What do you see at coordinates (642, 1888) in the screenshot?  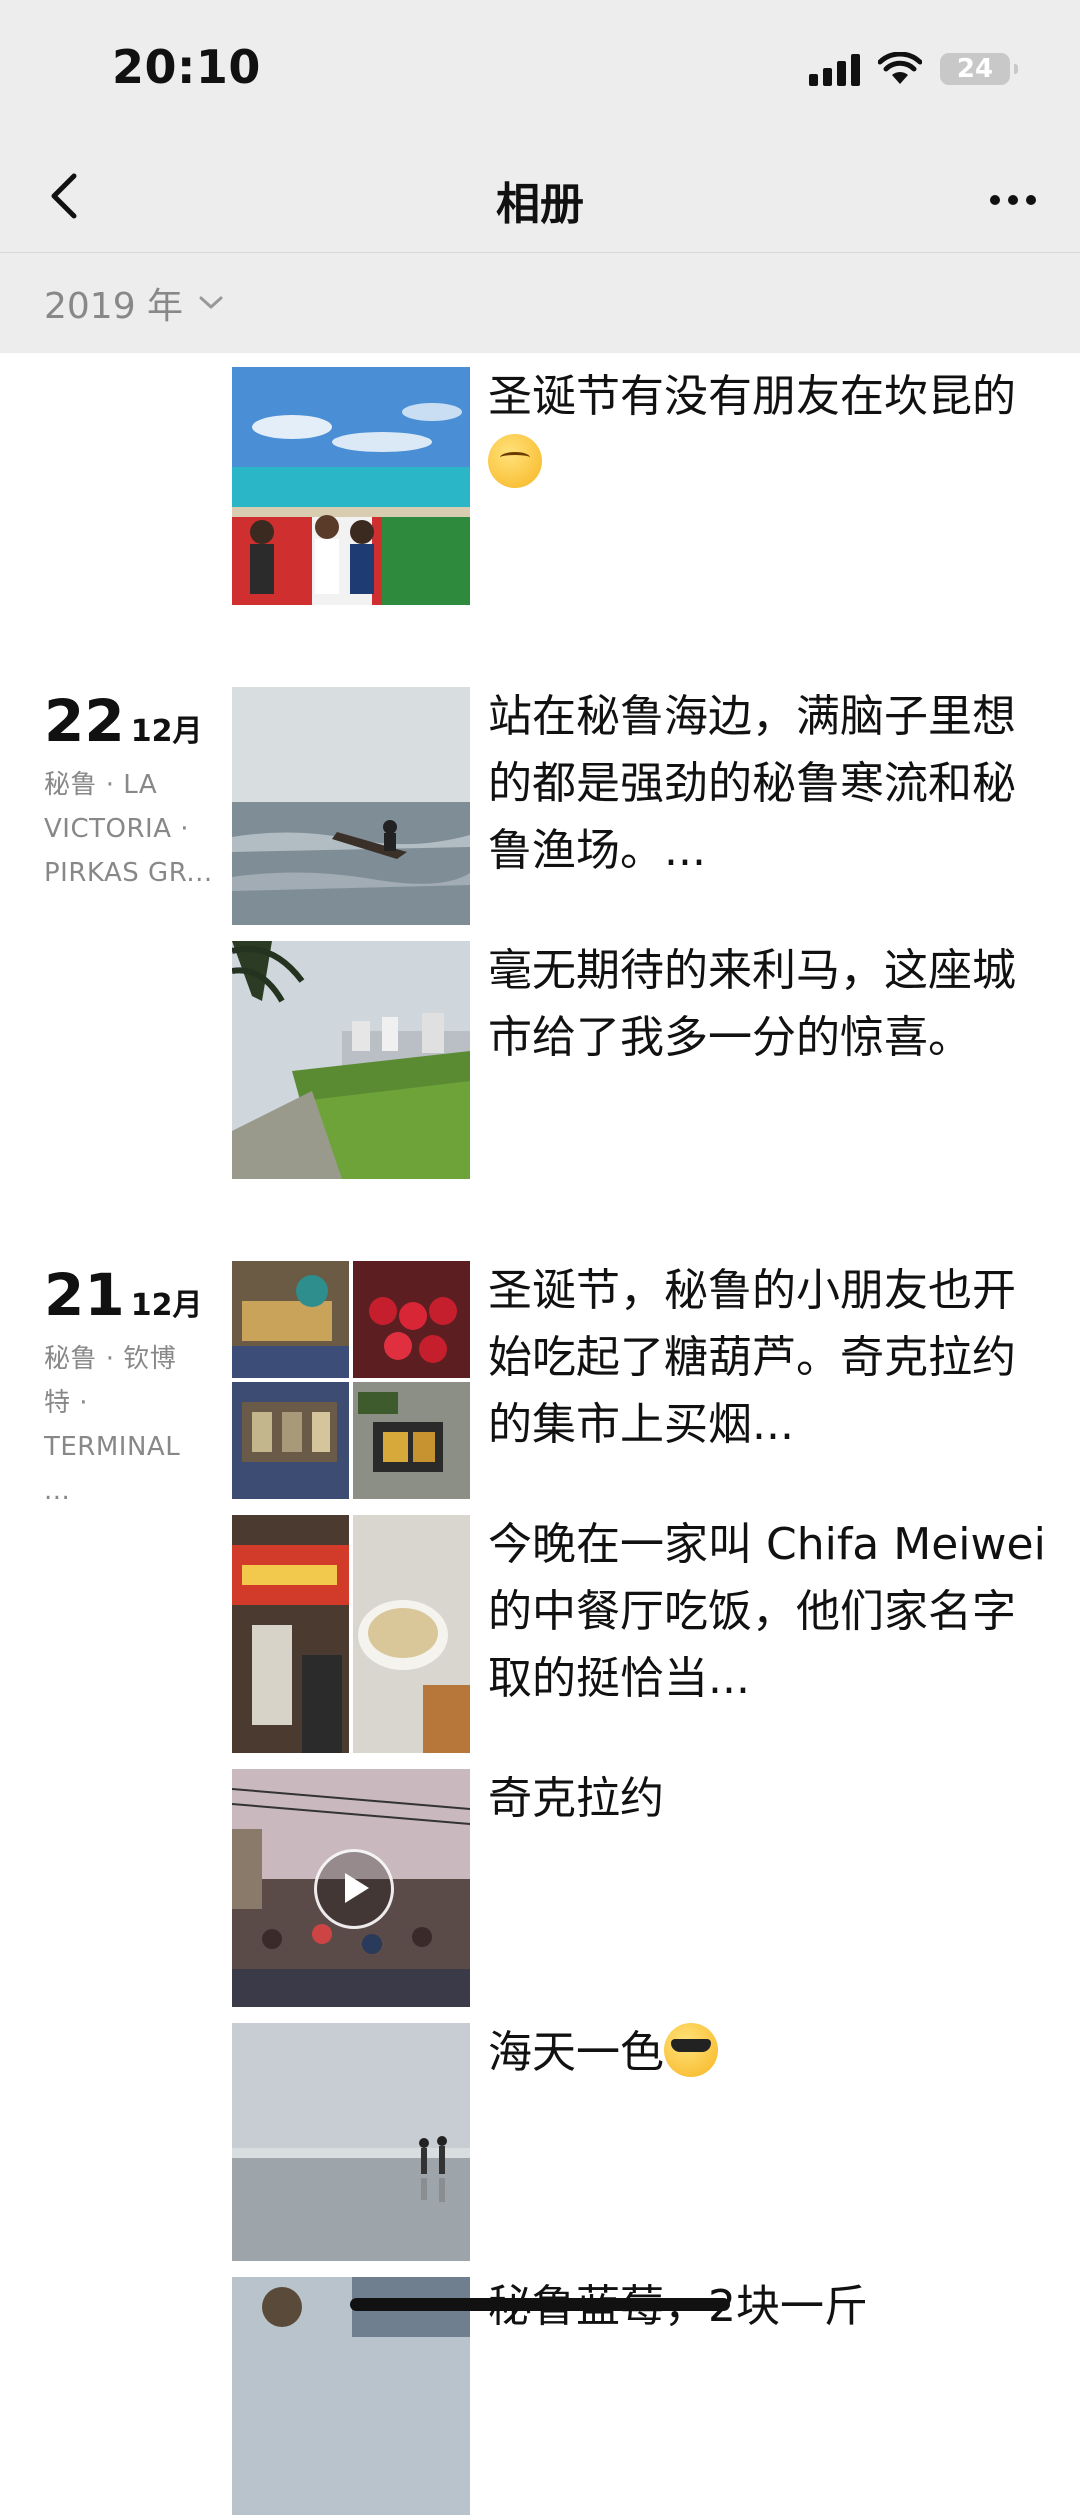 I see `album-post: 奇克拉约` at bounding box center [642, 1888].